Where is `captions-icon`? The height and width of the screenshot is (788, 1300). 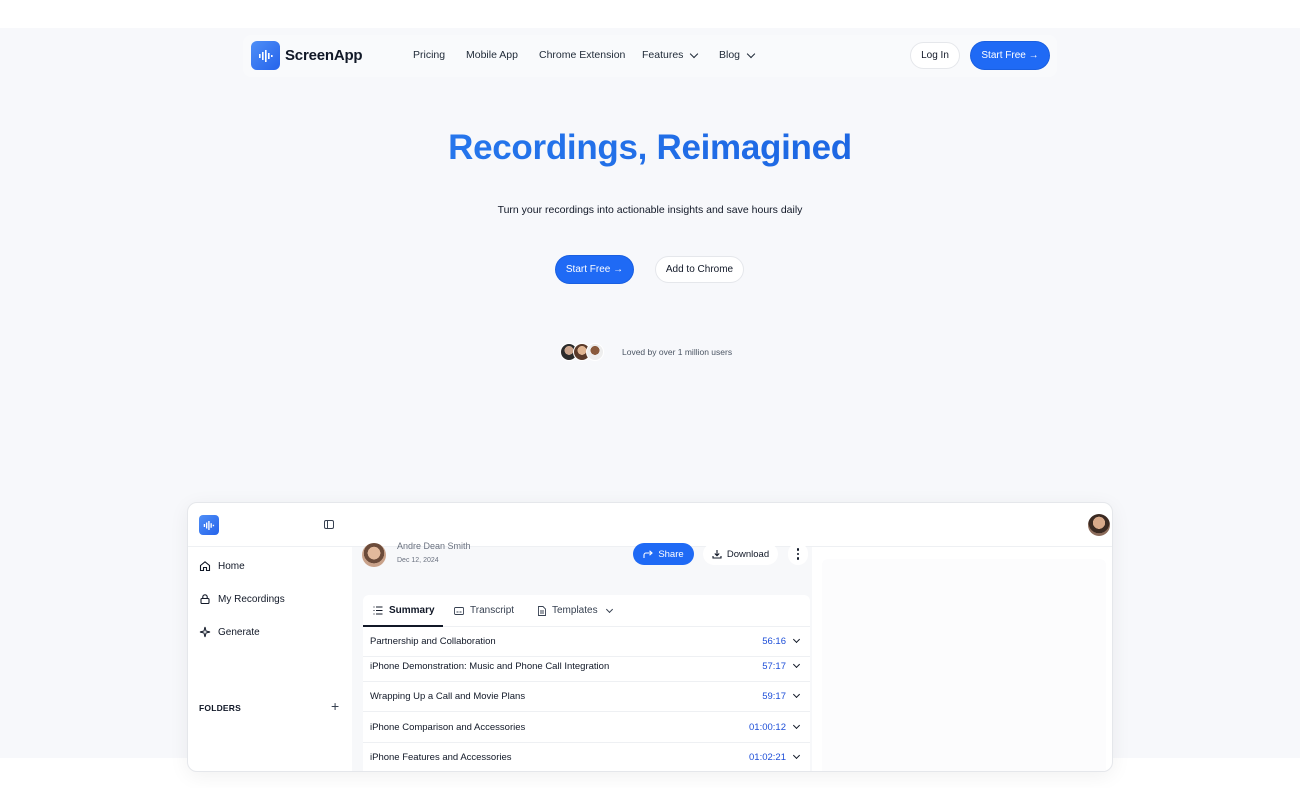 captions-icon is located at coordinates (459, 610).